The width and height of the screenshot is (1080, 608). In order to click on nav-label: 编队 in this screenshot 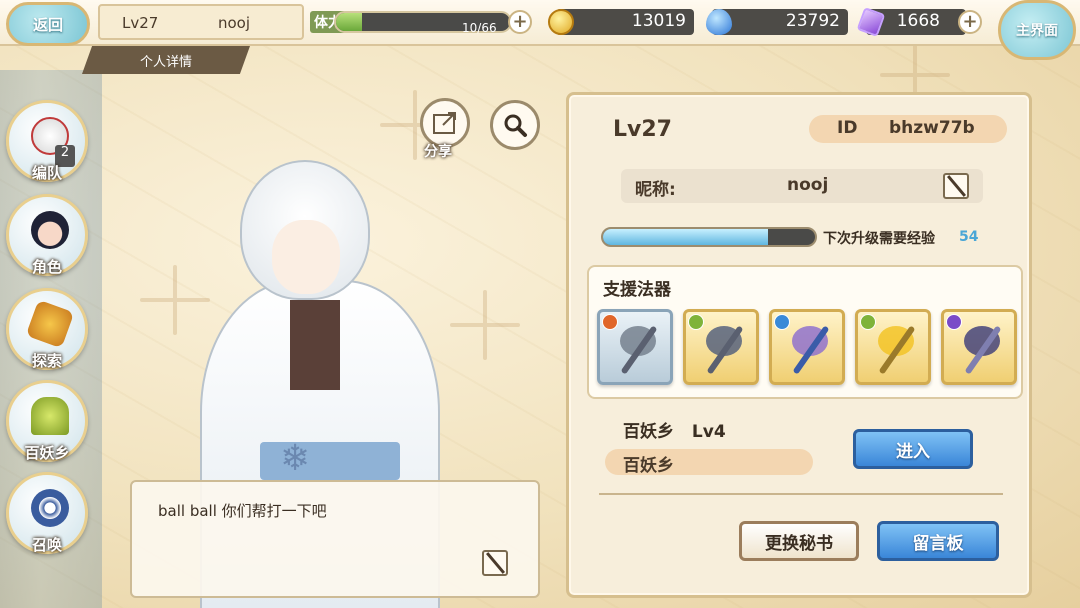, I will do `click(46, 173)`.